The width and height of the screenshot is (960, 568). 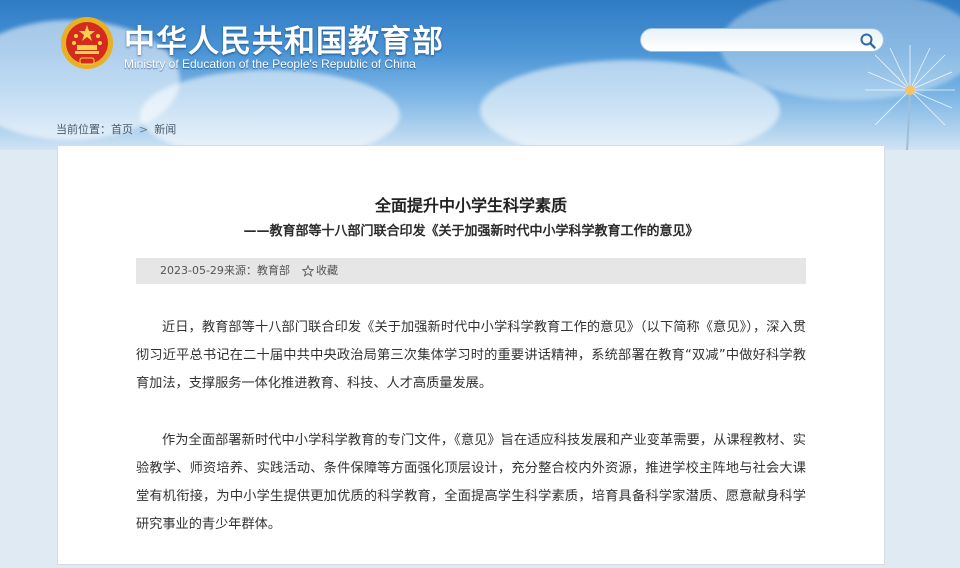 What do you see at coordinates (165, 129) in the screenshot?
I see `breadcrumb-news-link: 新闻` at bounding box center [165, 129].